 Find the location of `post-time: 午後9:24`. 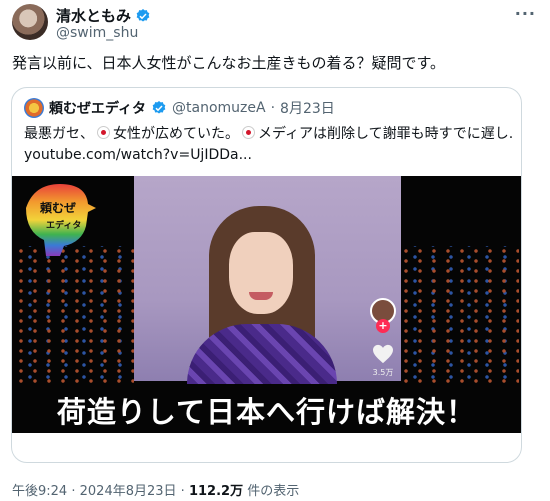

post-time: 午後9:24 is located at coordinates (39, 491).